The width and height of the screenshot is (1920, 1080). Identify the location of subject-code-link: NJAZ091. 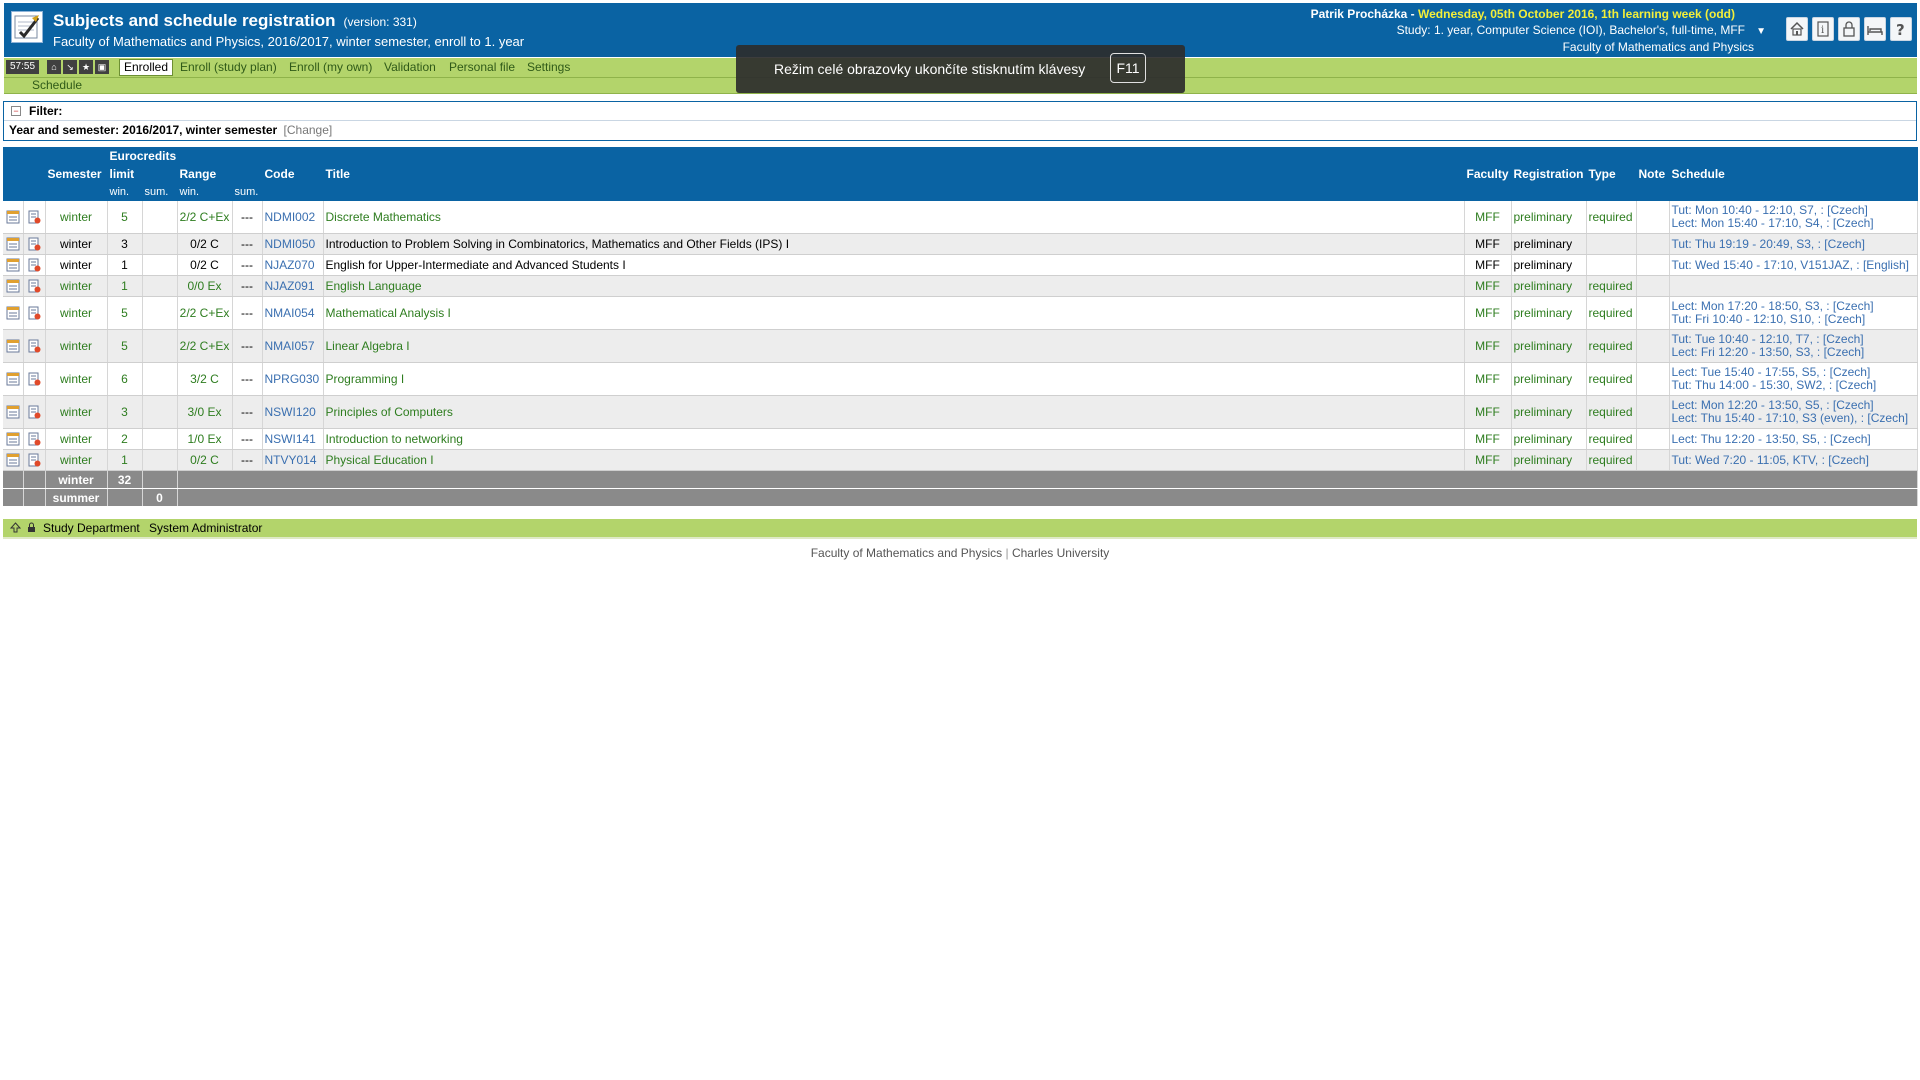
(293, 286).